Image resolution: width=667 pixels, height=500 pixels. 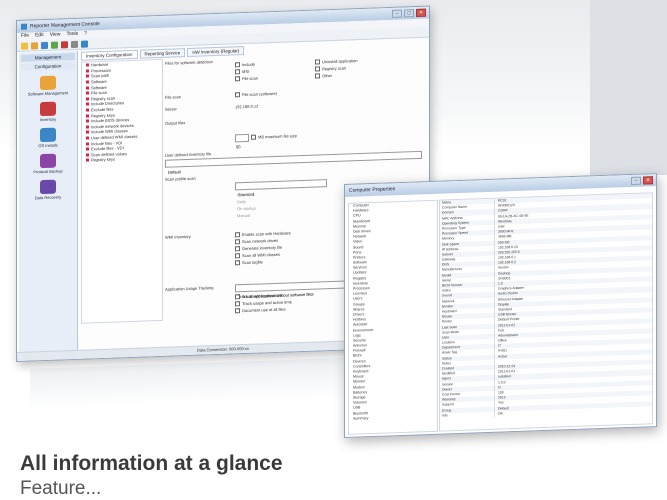 I want to click on user-defined-label: User defined inventory file, so click(x=188, y=154).